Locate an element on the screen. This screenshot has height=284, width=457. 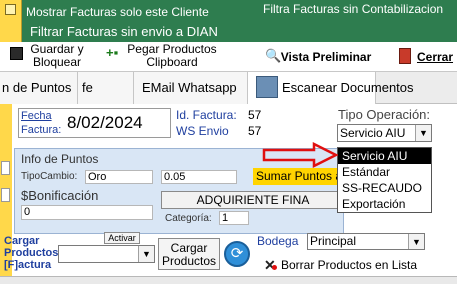
mostrar-facturas-cliente-label: Mostrar Facturas solo este Cliente is located at coordinates (117, 12).